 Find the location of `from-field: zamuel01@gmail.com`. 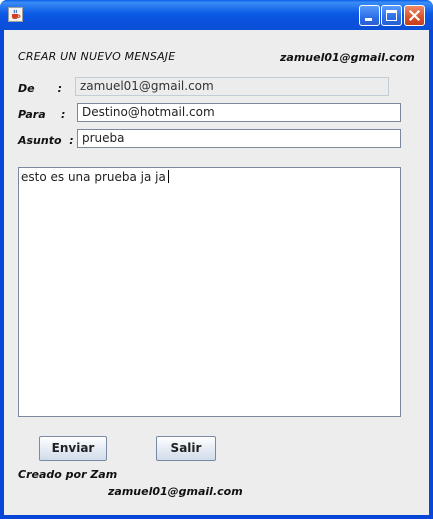

from-field: zamuel01@gmail.com is located at coordinates (232, 86).